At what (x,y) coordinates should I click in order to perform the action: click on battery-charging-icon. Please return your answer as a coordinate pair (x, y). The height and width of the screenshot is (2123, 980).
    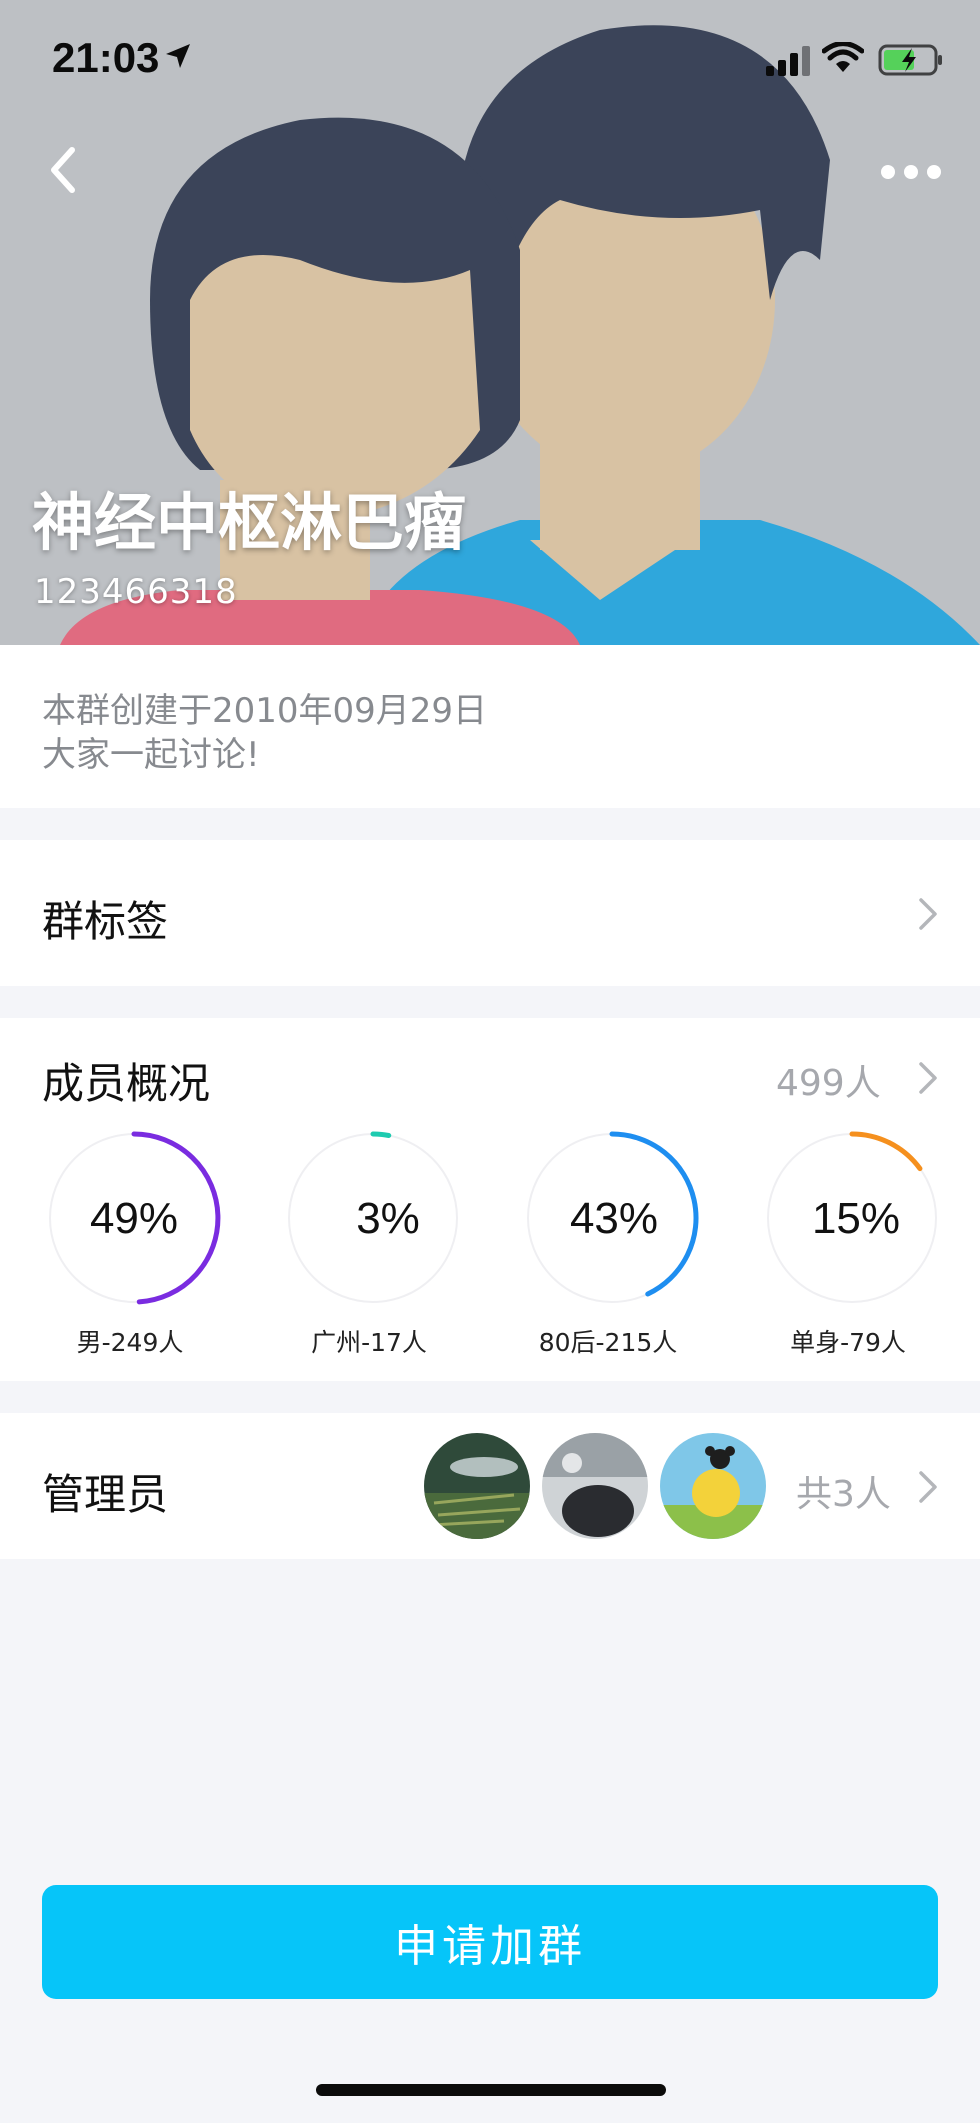
    Looking at the image, I should click on (910, 60).